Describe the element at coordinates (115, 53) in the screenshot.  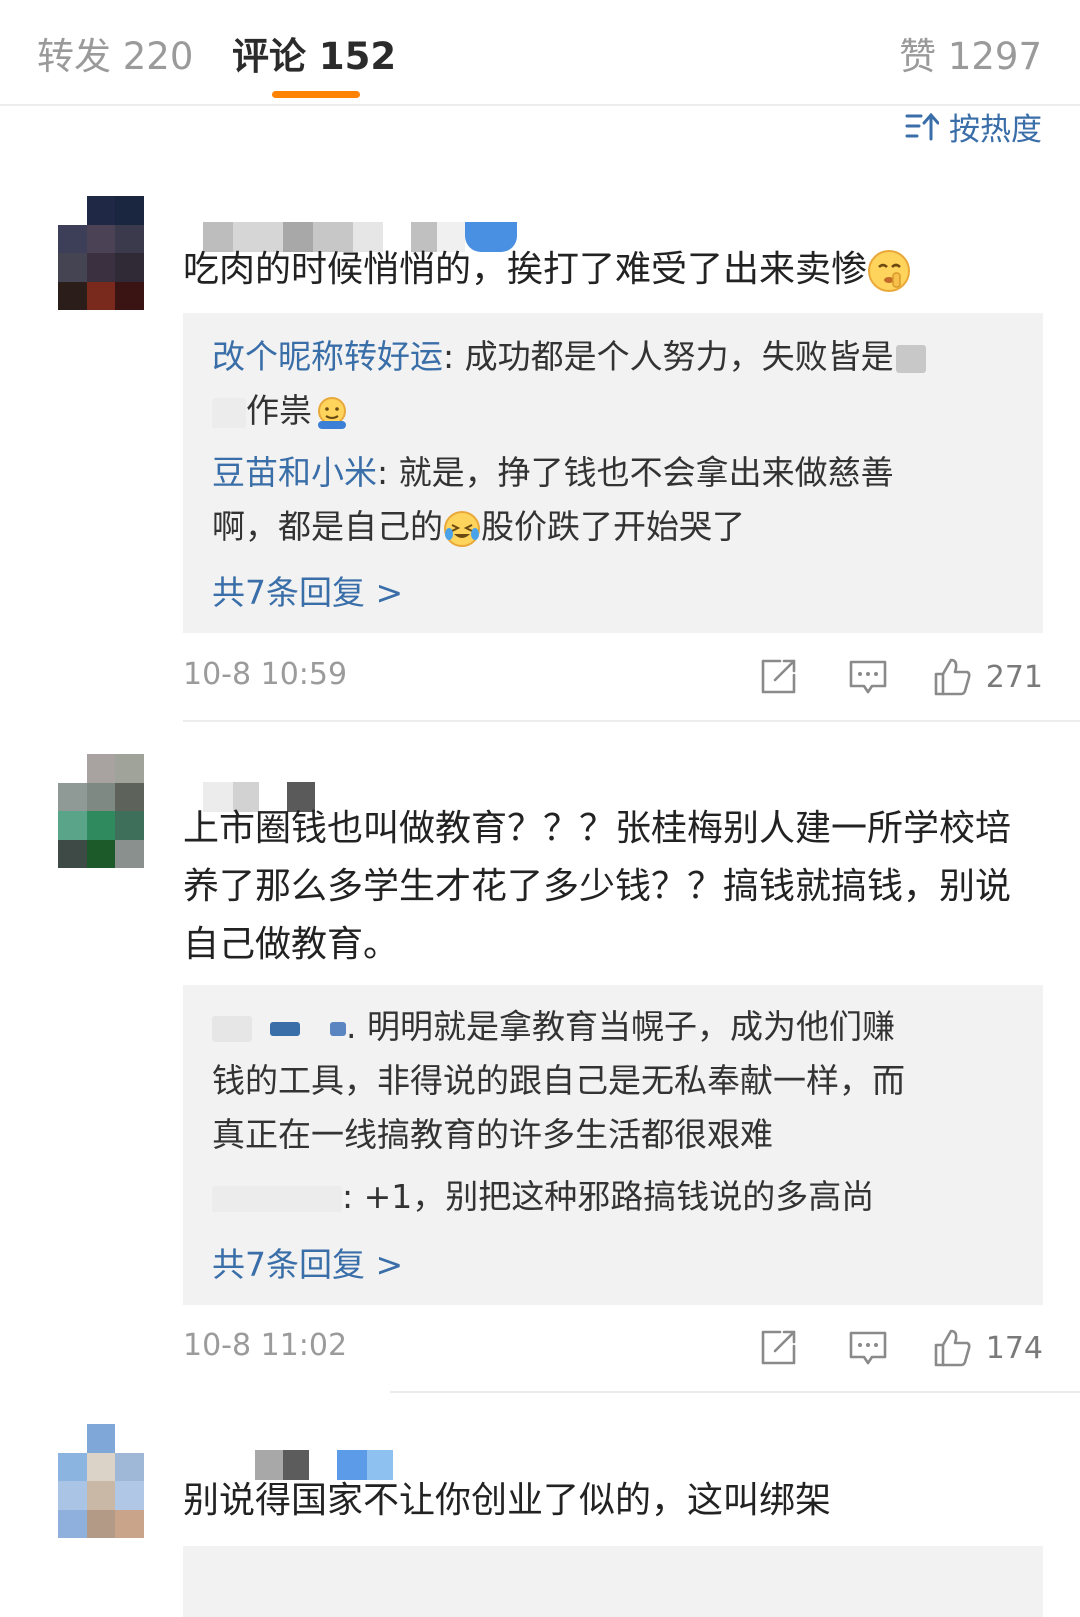
I see `tab-repost: 转发 220` at that location.